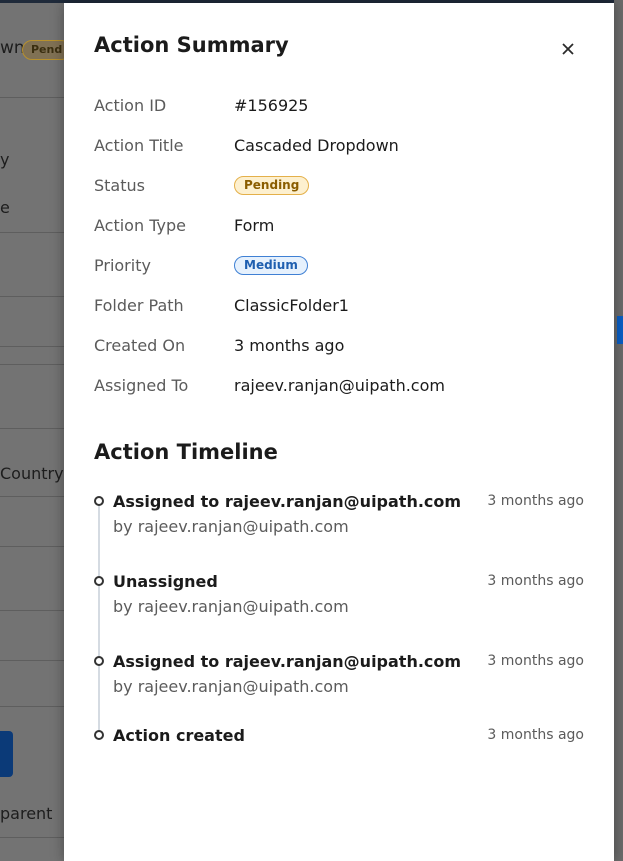  I want to click on background-row-text: Country, so click(32, 473).